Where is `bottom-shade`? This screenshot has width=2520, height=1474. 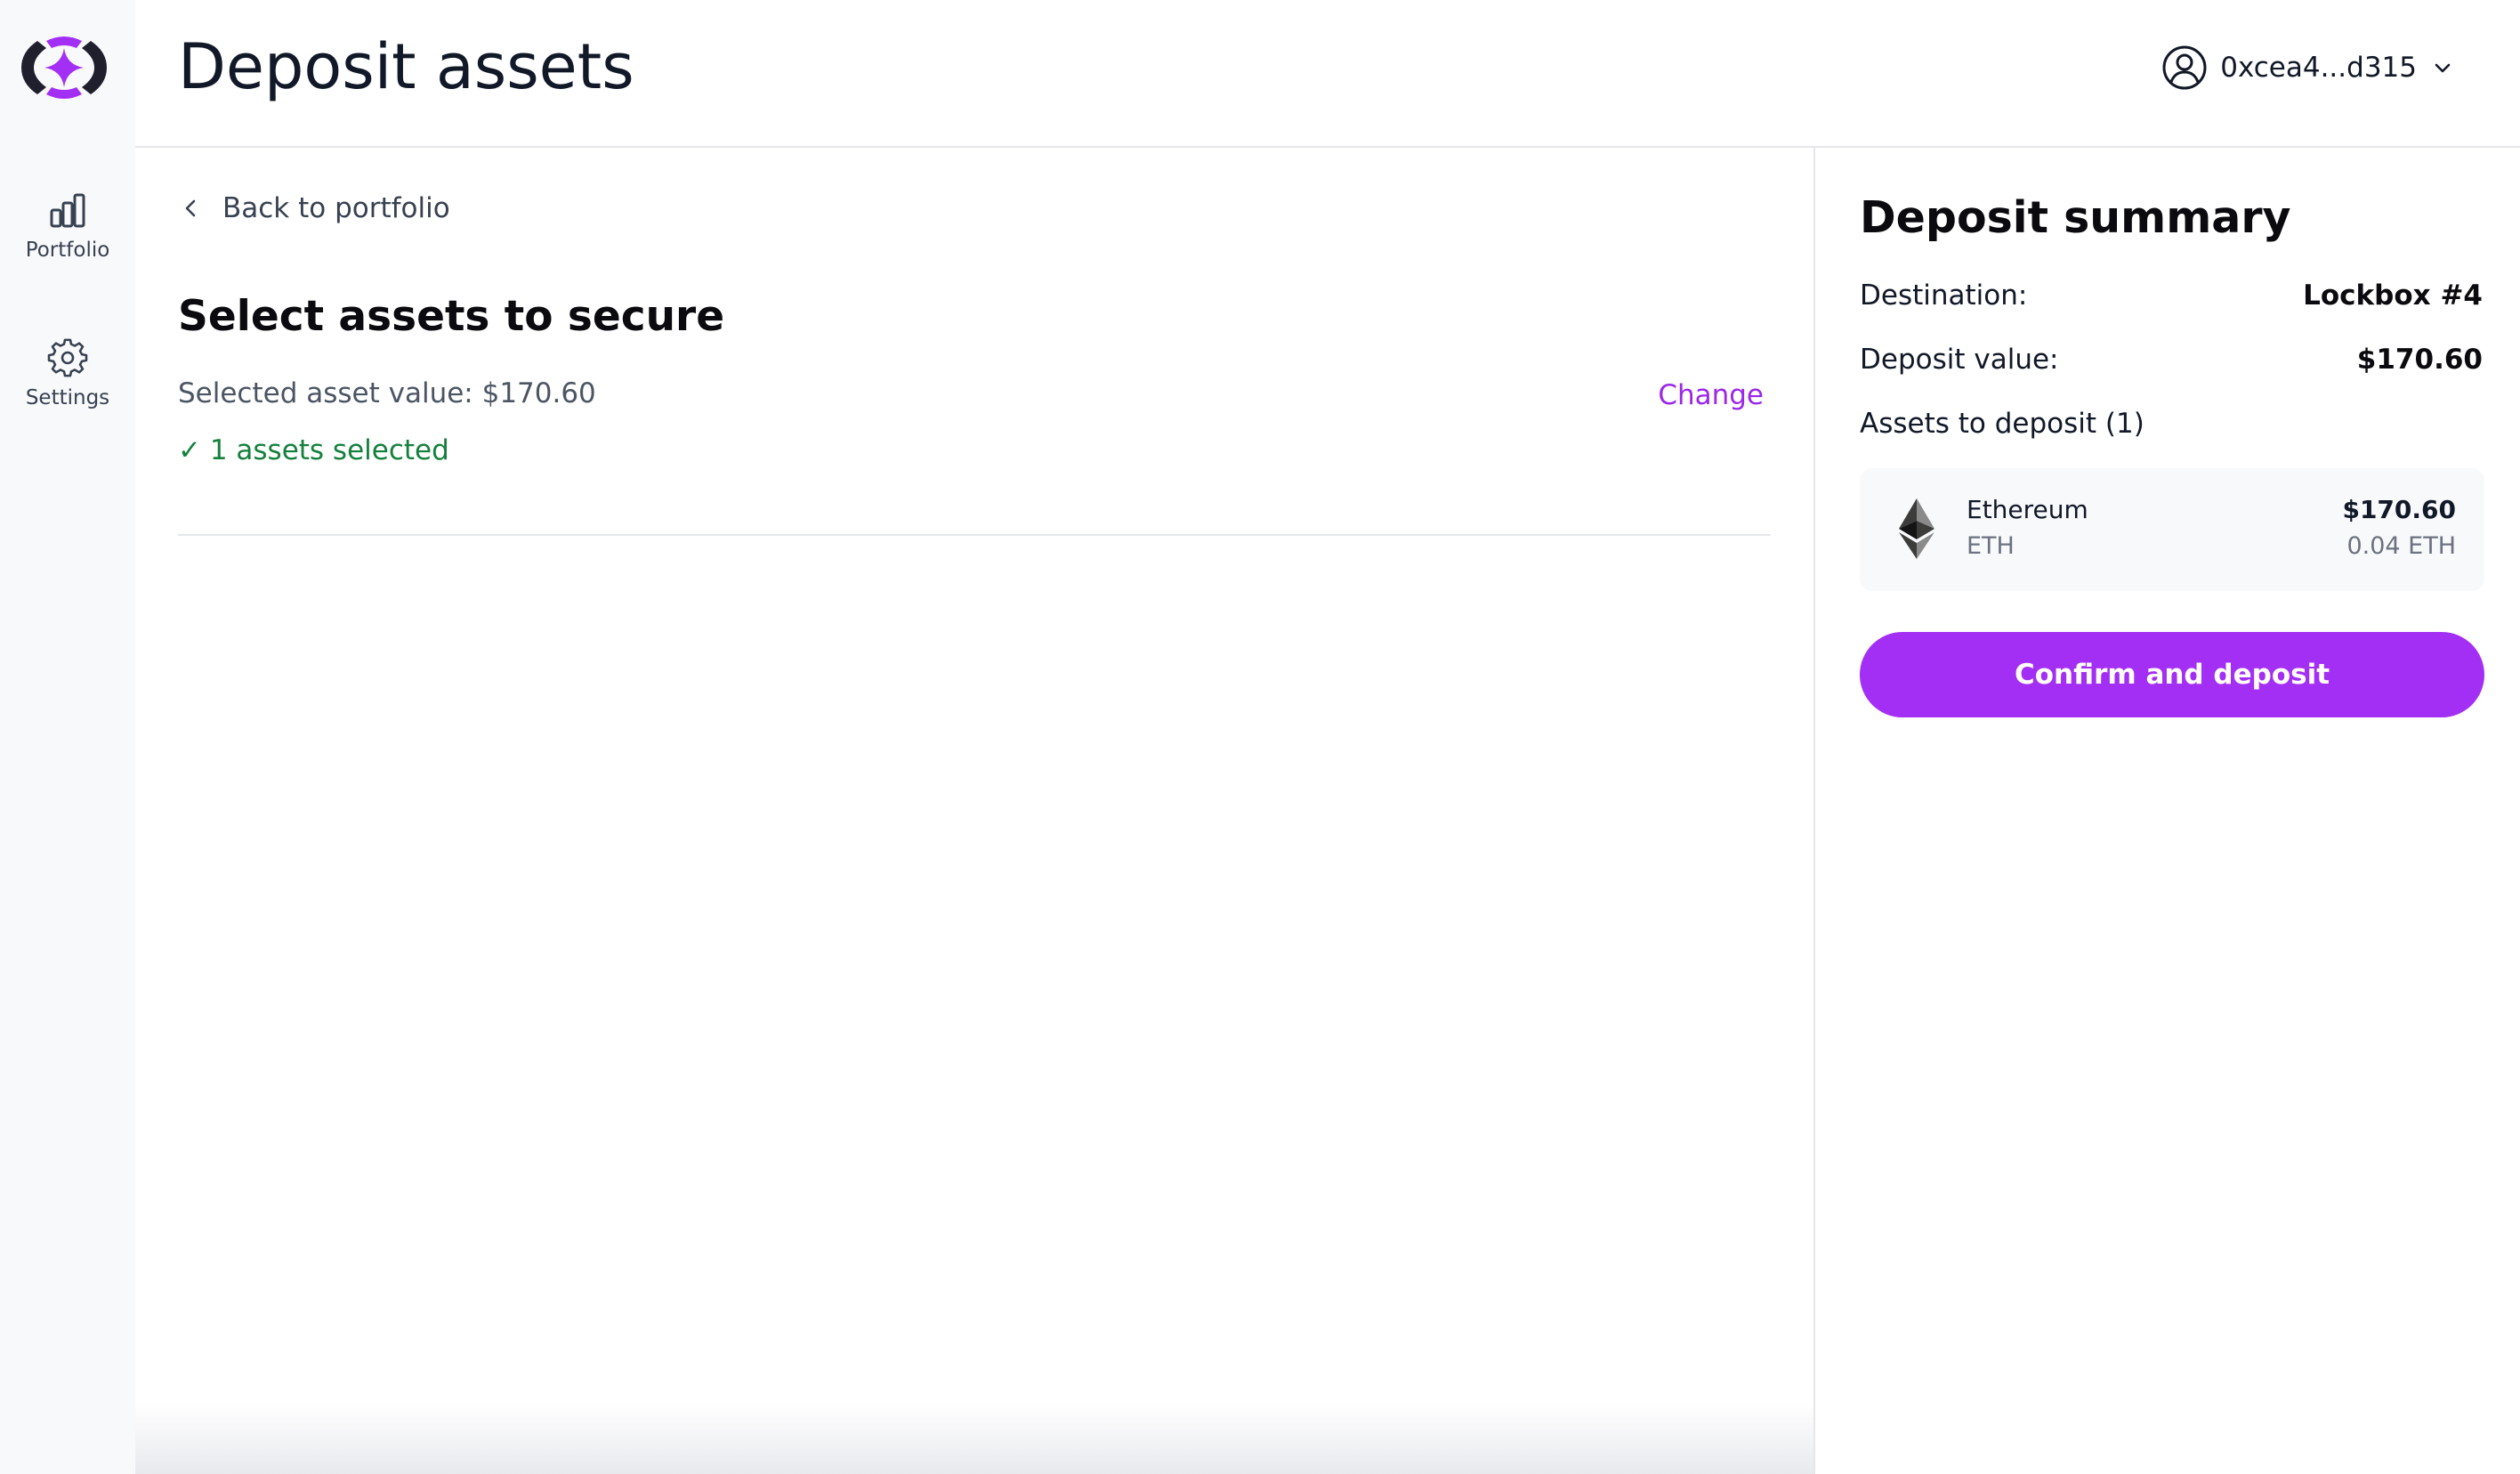
bottom-shade is located at coordinates (974, 1438).